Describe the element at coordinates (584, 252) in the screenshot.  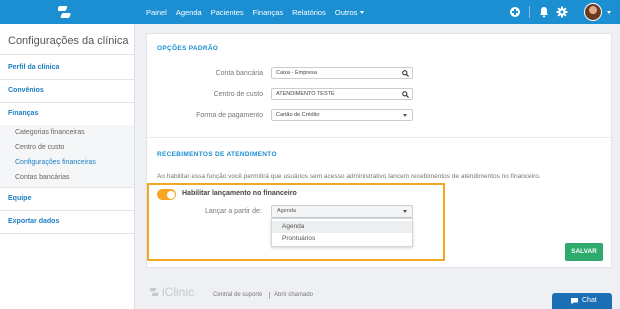
I see `save-button: SALVAR` at that location.